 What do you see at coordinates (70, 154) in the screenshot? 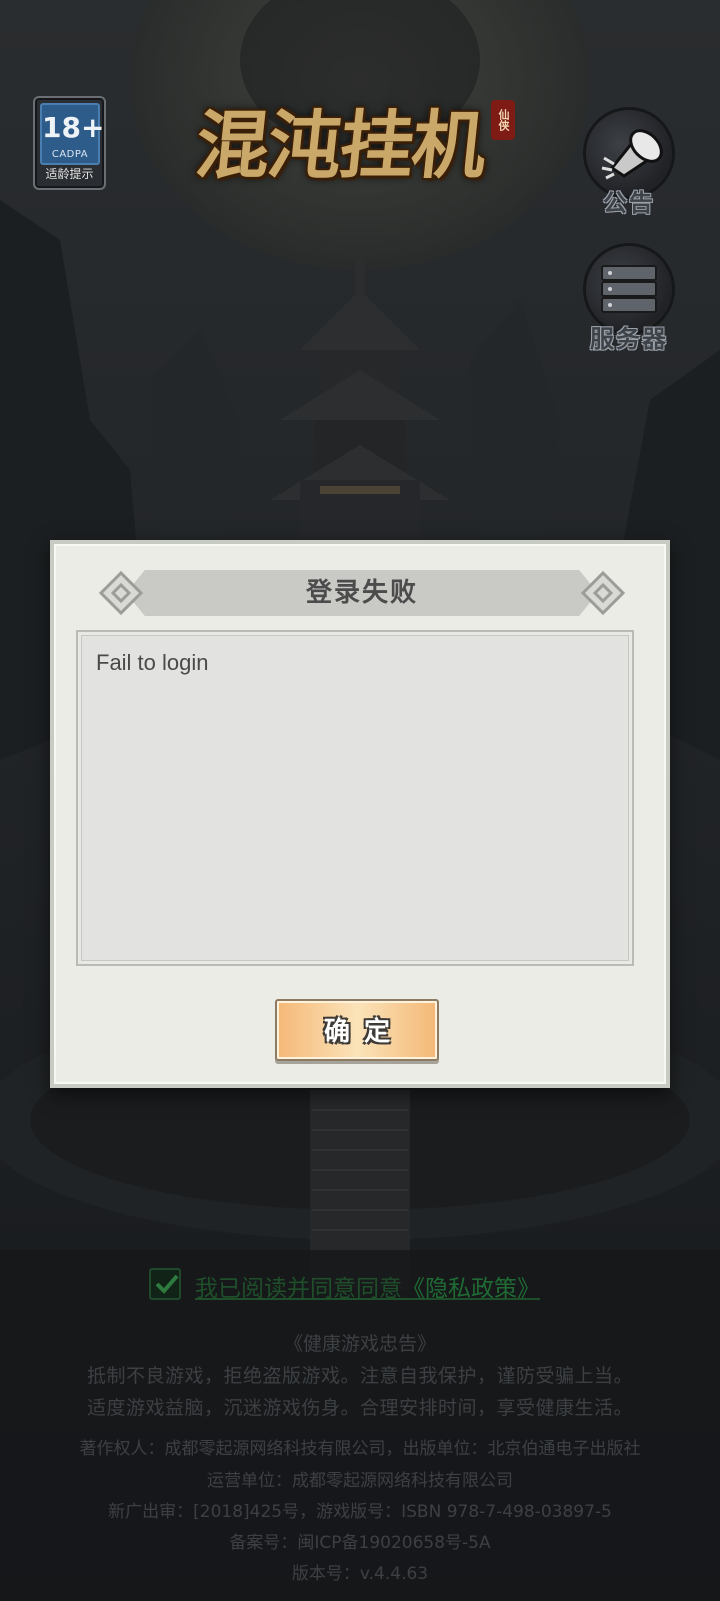
I see `age-rating-org: CADPA` at bounding box center [70, 154].